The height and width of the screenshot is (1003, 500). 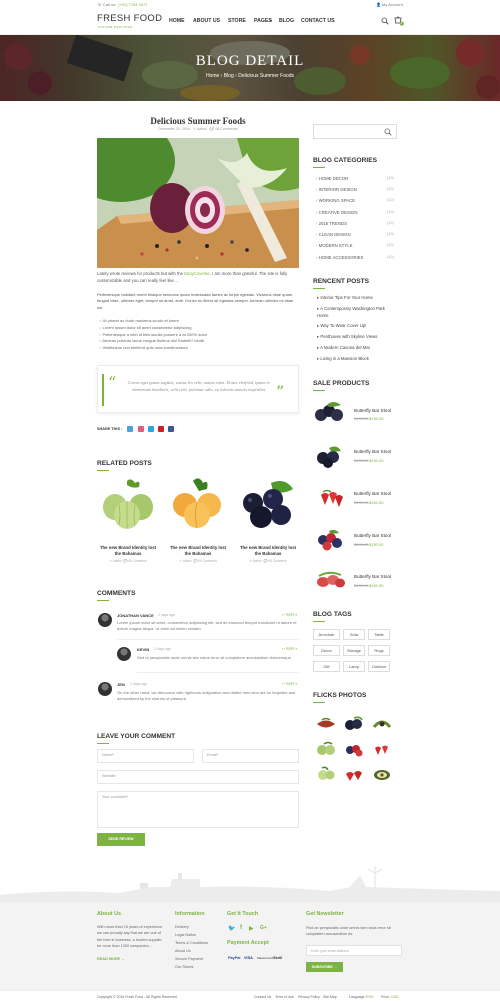 What do you see at coordinates (392, 4) in the screenshot?
I see `my-account-link: My Account` at bounding box center [392, 4].